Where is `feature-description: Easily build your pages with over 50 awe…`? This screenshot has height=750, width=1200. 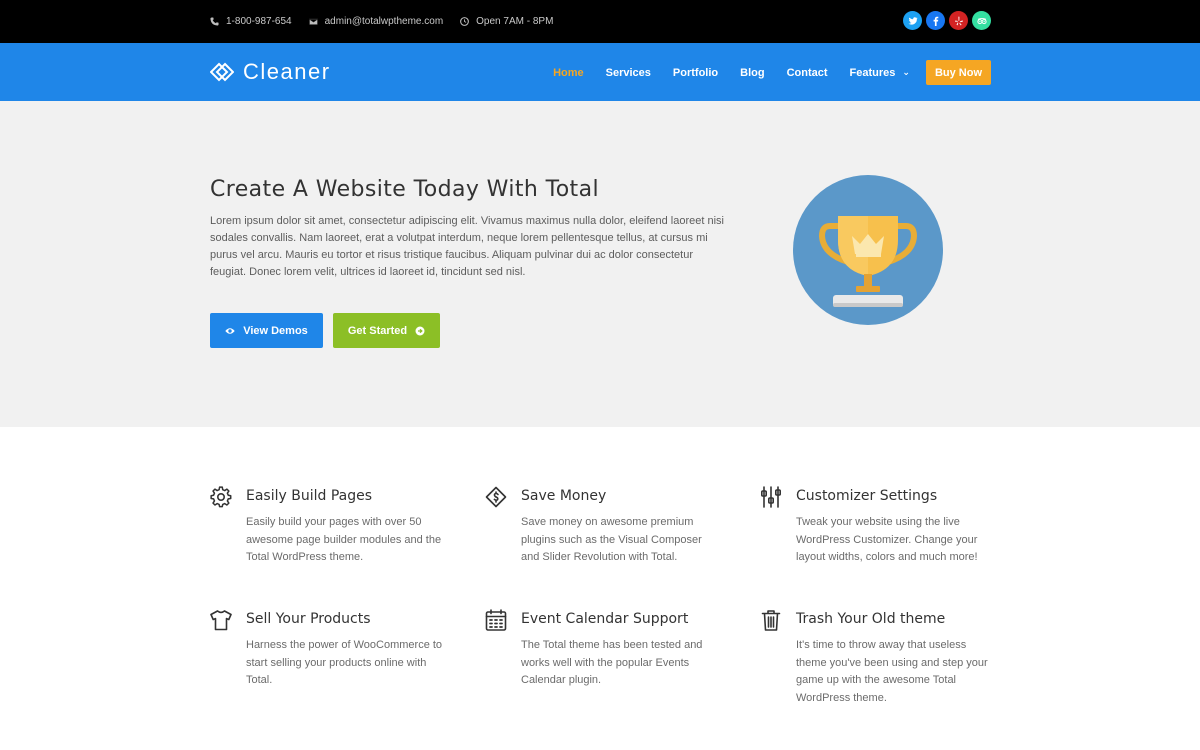
feature-description: Easily build your pages with over 50 awe… is located at coordinates (344, 539).